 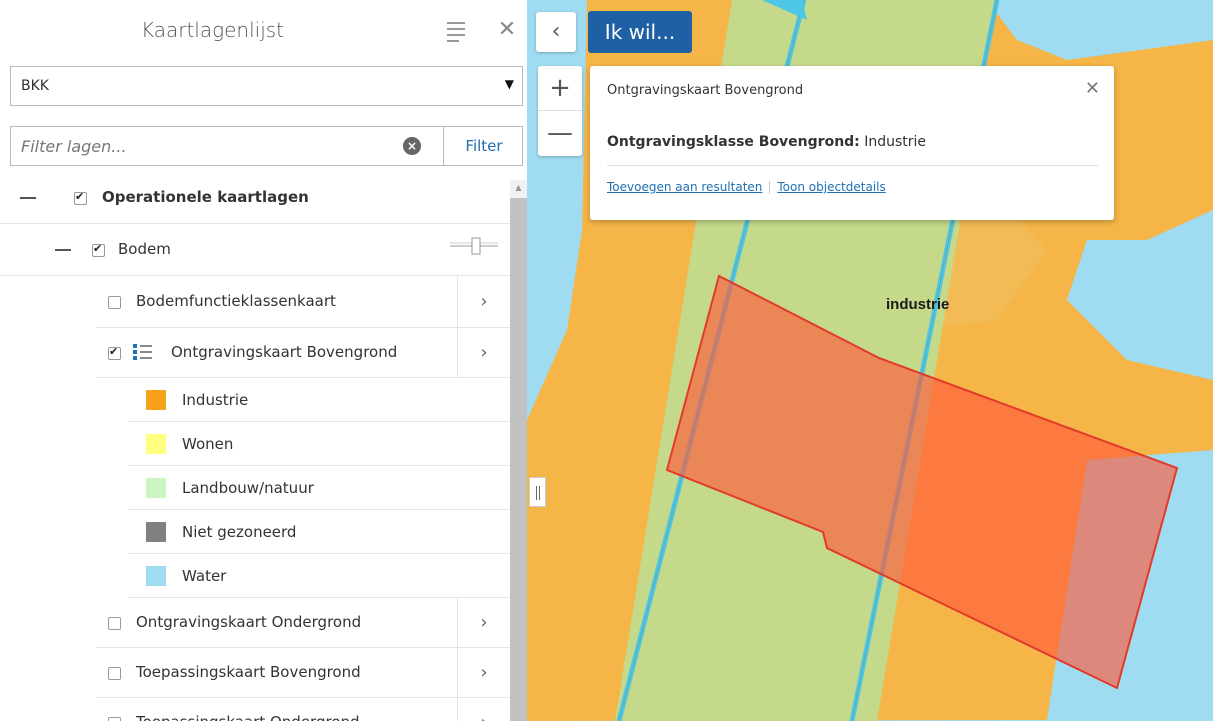 I want to click on scrollbar-thumb, so click(x=518, y=459).